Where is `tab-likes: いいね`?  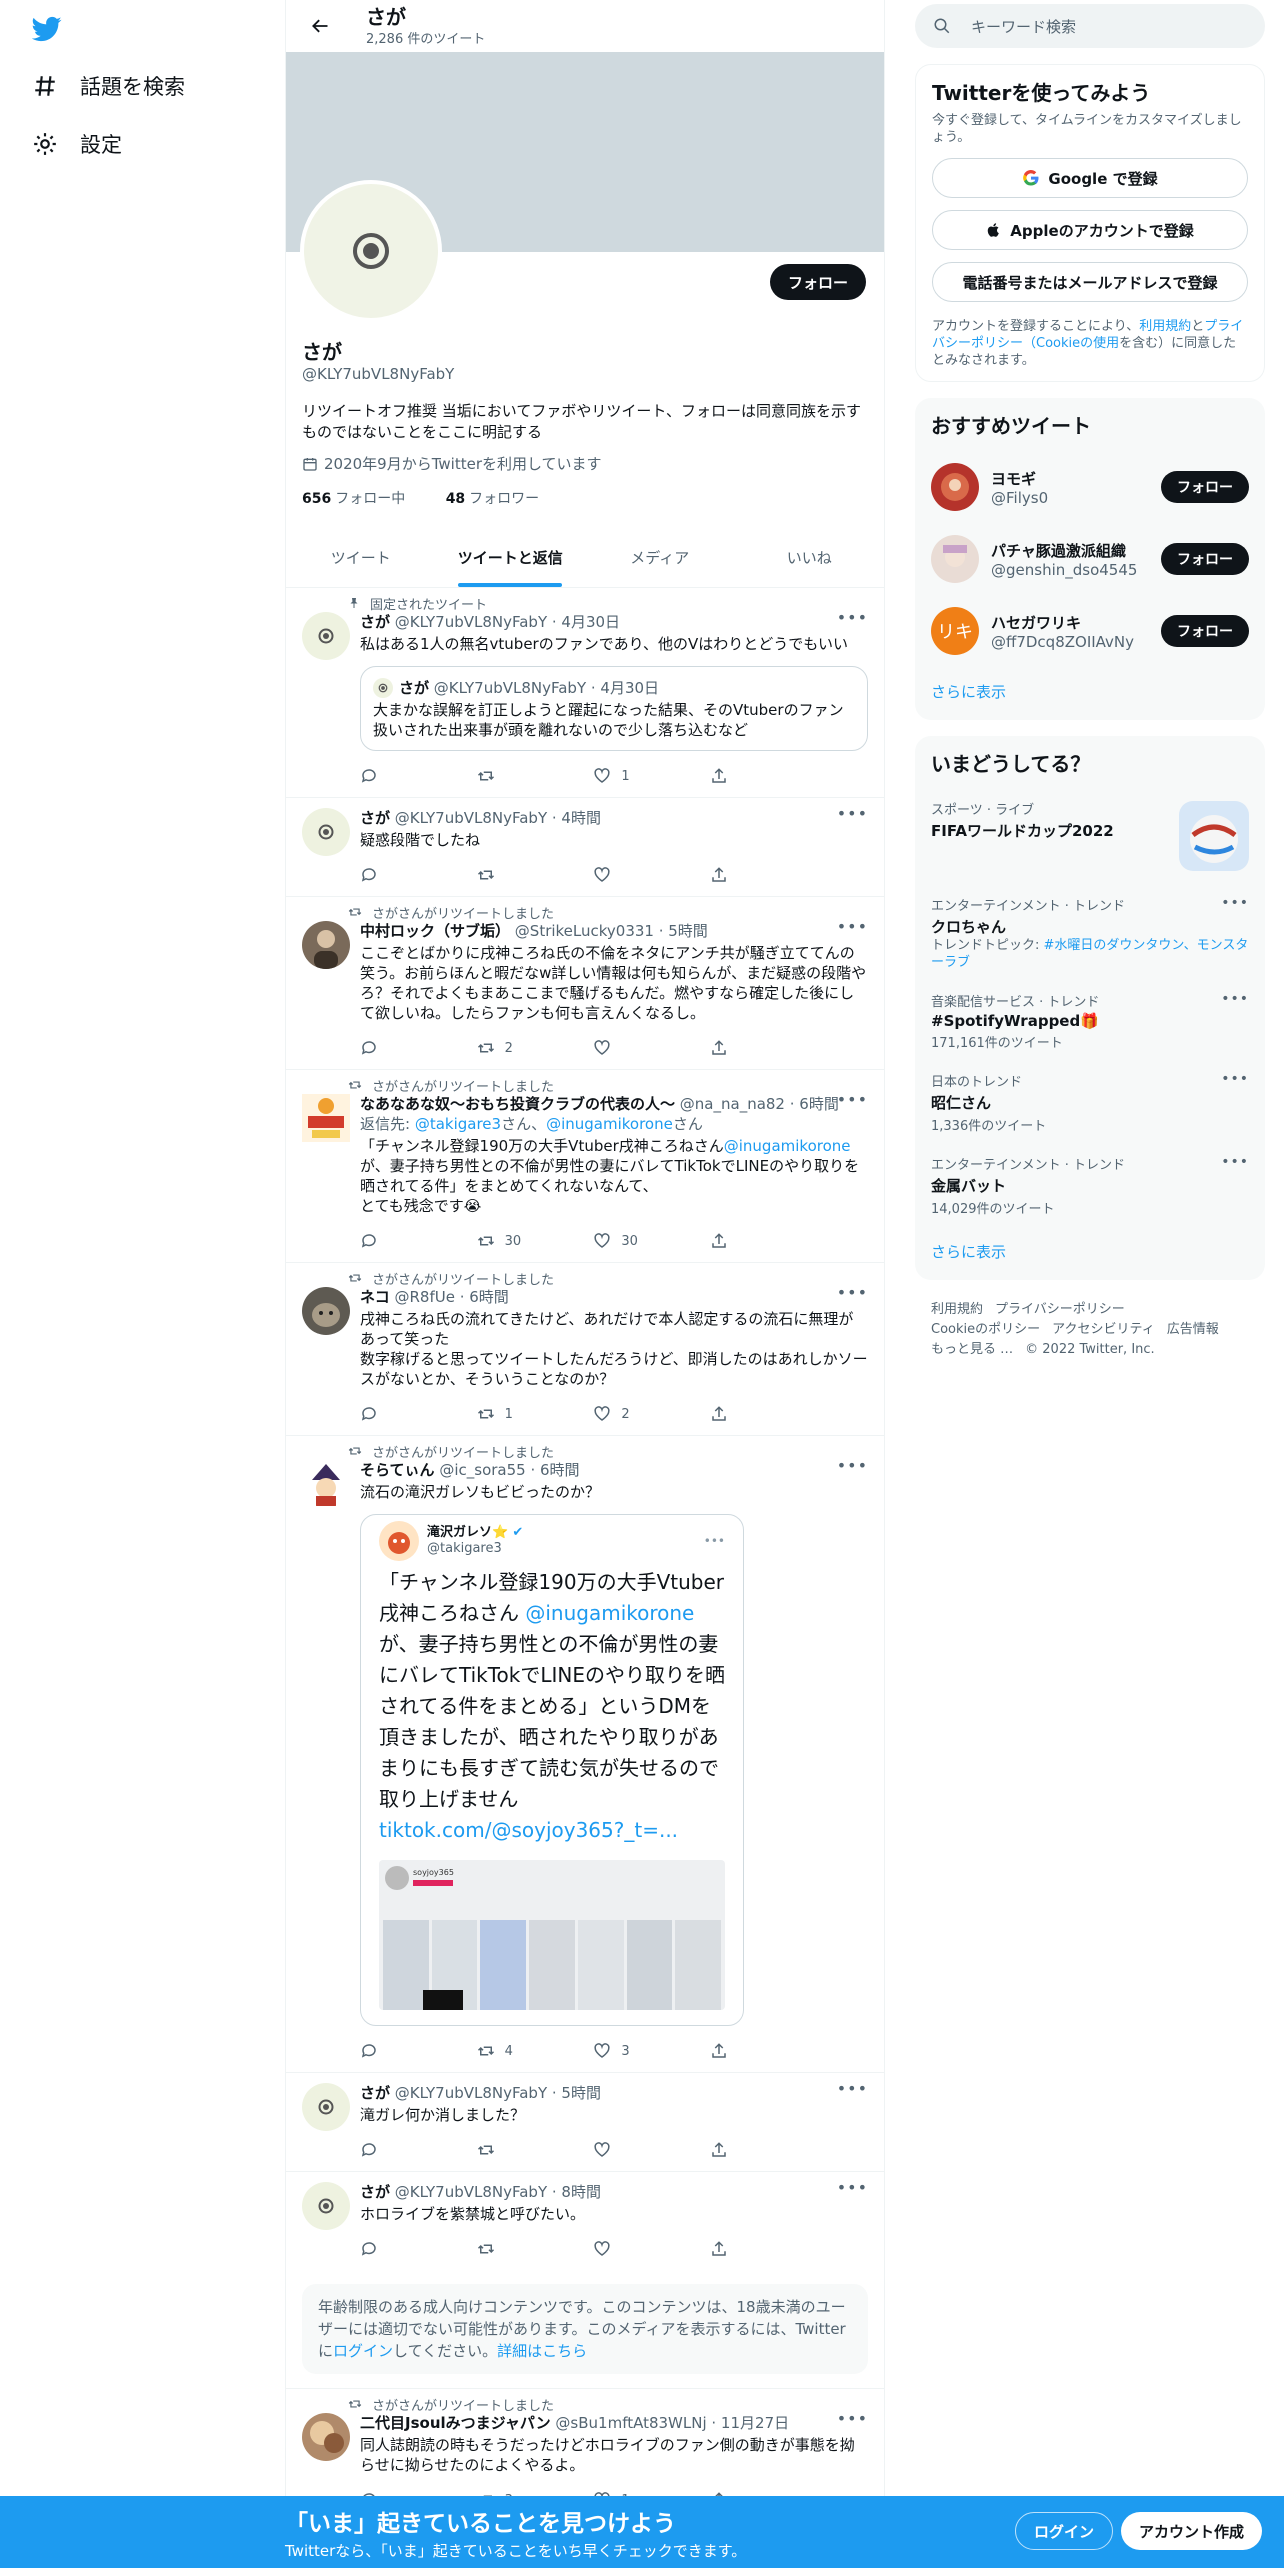
tab-likes: いいね is located at coordinates (810, 557).